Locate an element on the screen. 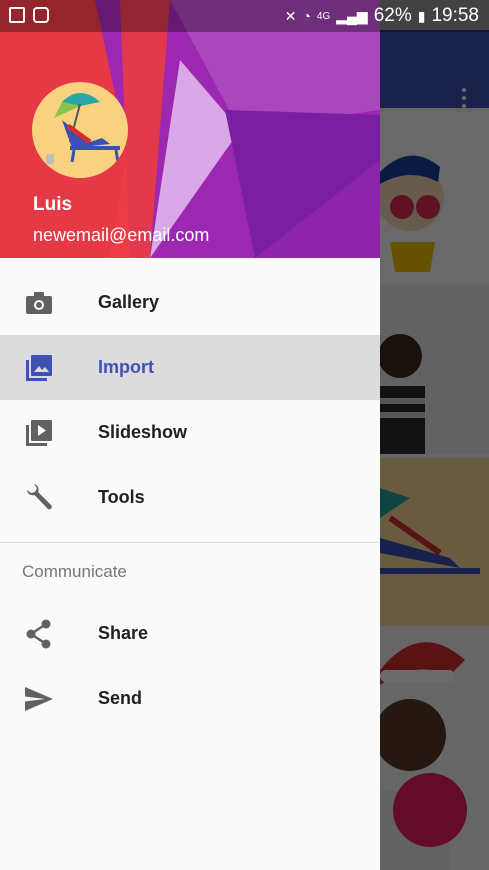 The width and height of the screenshot is (489, 870). mute-icon: ✕ is located at coordinates (290, 15).